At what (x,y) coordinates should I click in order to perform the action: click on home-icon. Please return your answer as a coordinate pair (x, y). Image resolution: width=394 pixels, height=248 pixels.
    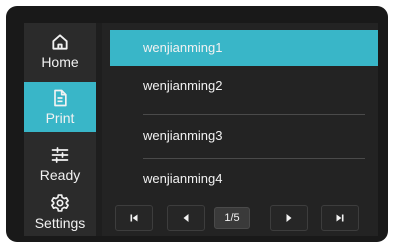
    Looking at the image, I should click on (60, 42).